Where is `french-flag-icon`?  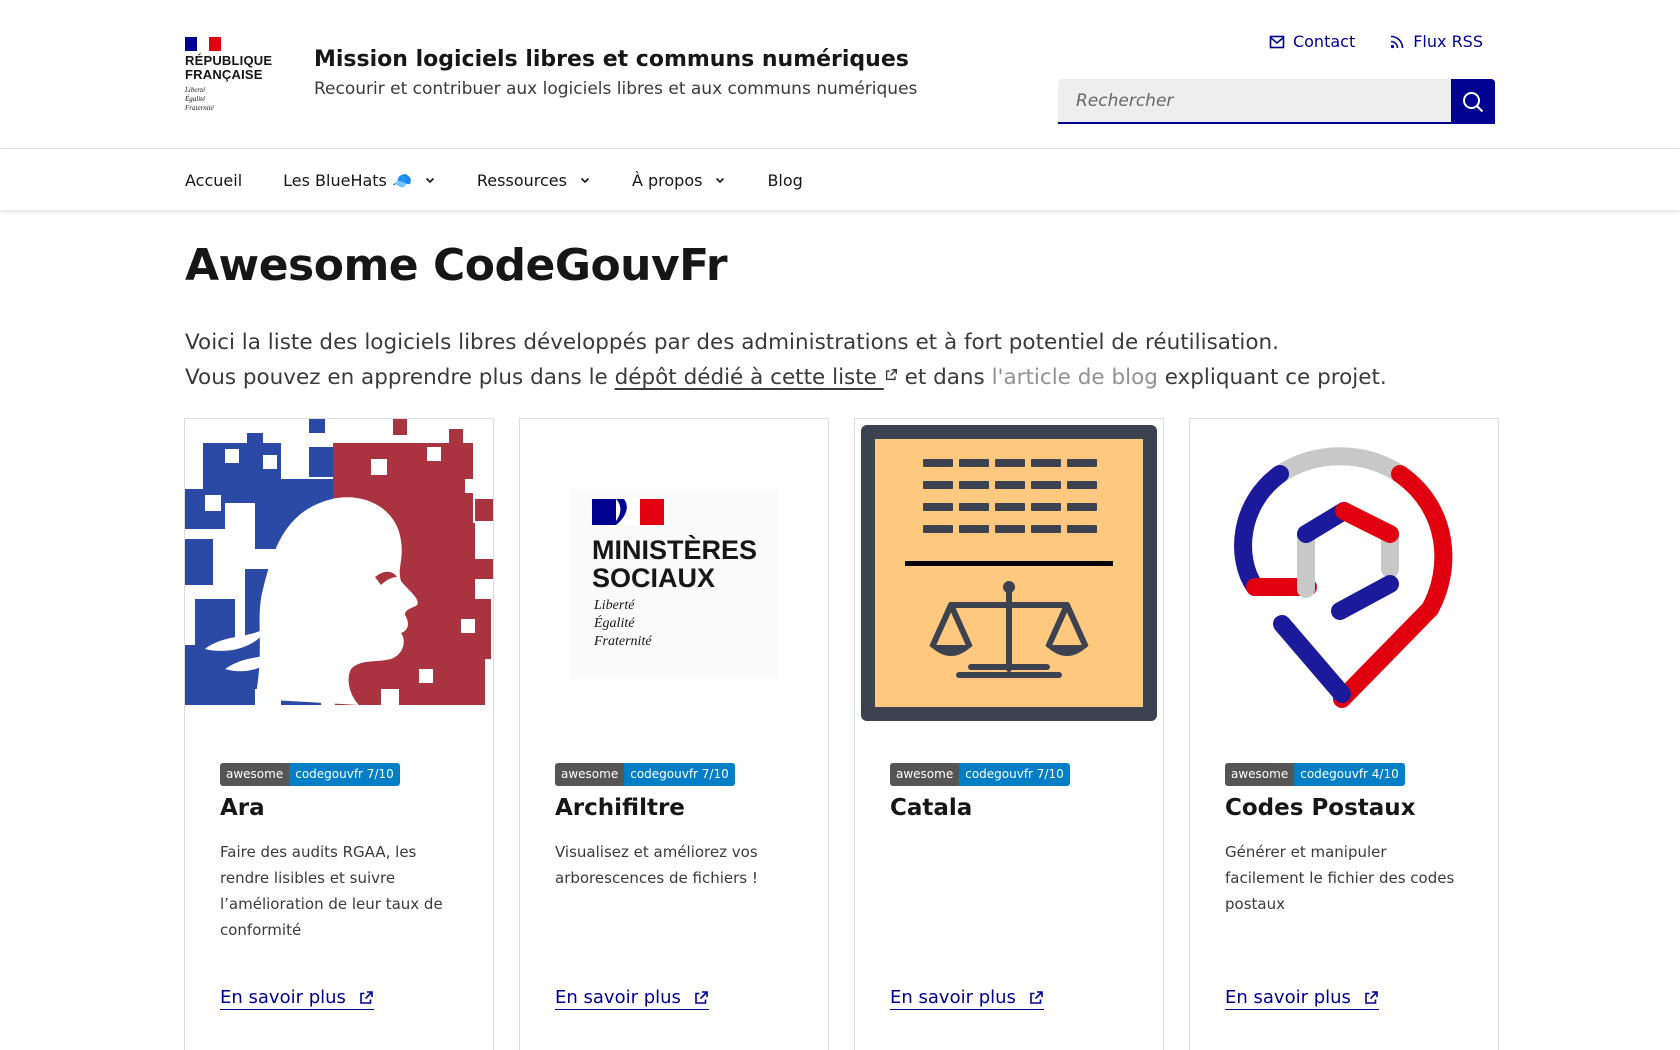 french-flag-icon is located at coordinates (203, 44).